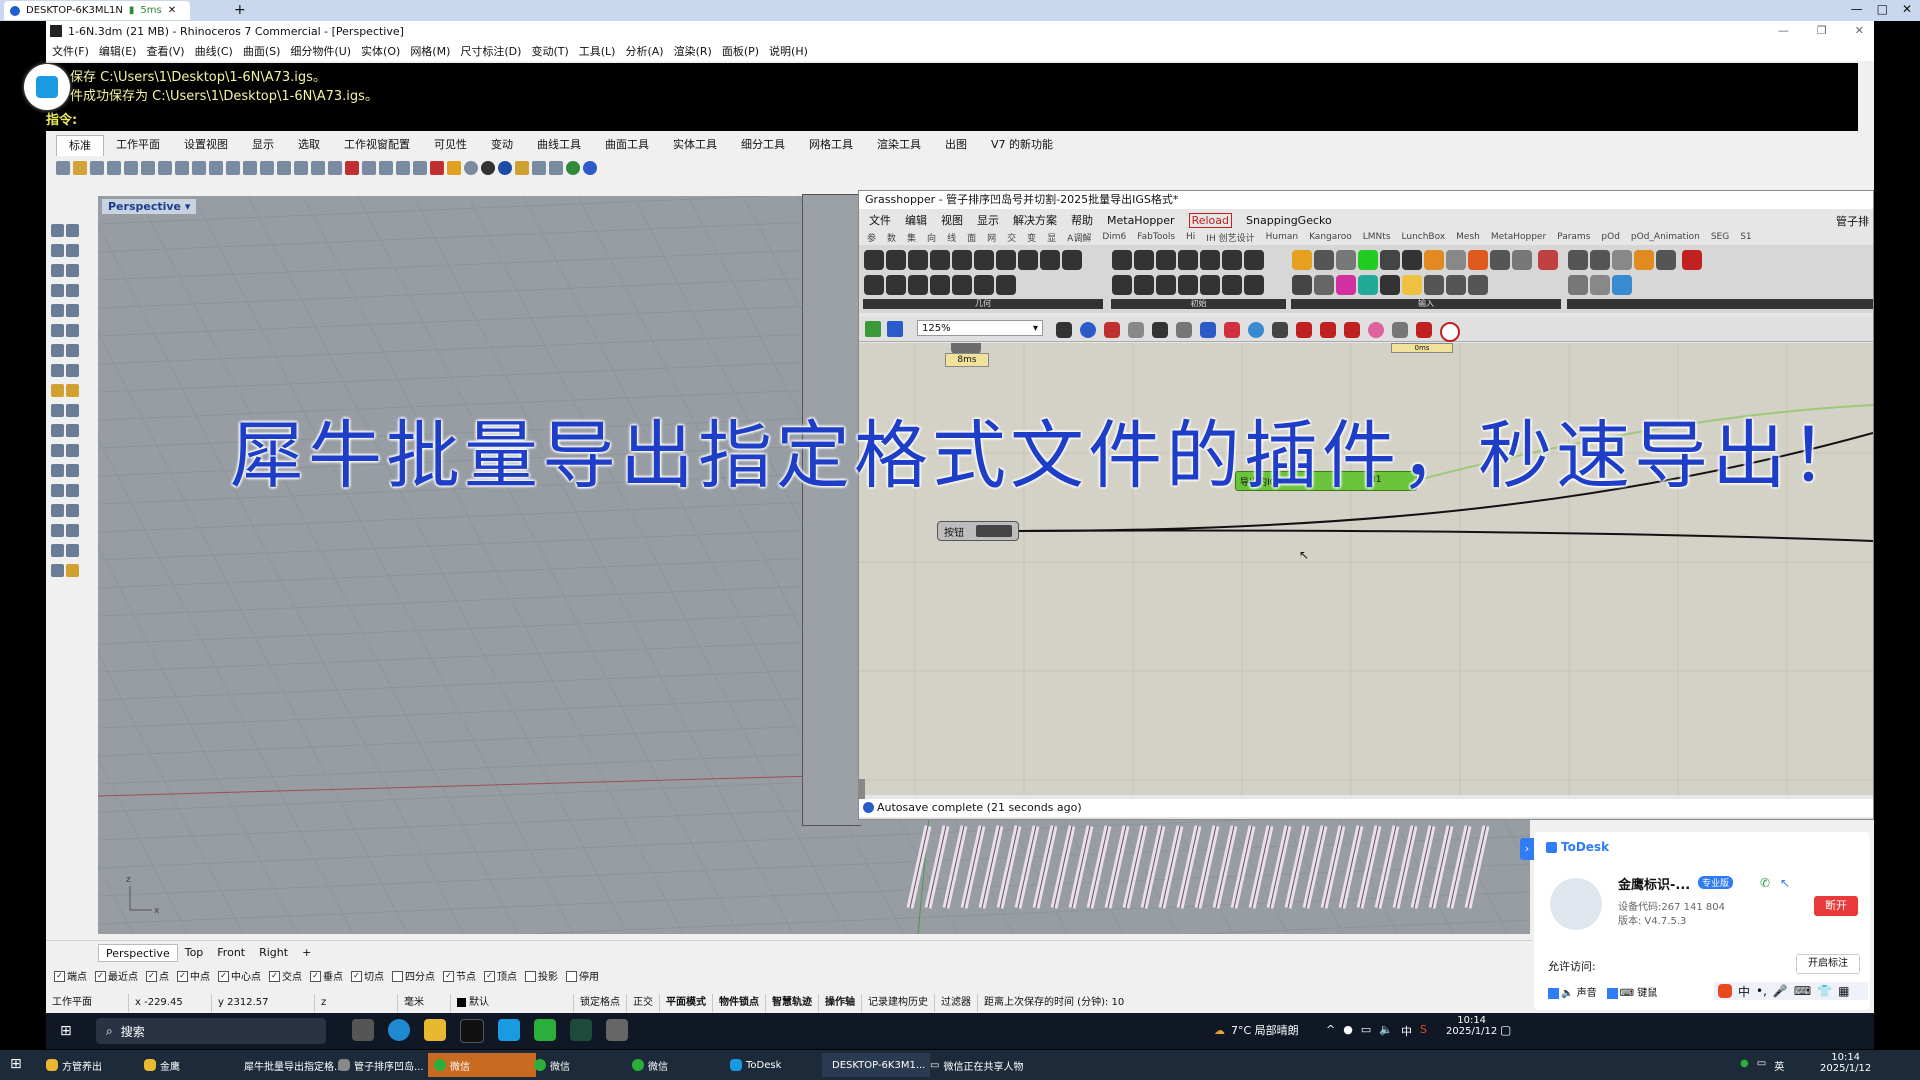 The height and width of the screenshot is (1080, 1920). What do you see at coordinates (918, 285) in the screenshot?
I see `surface-param-icon` at bounding box center [918, 285].